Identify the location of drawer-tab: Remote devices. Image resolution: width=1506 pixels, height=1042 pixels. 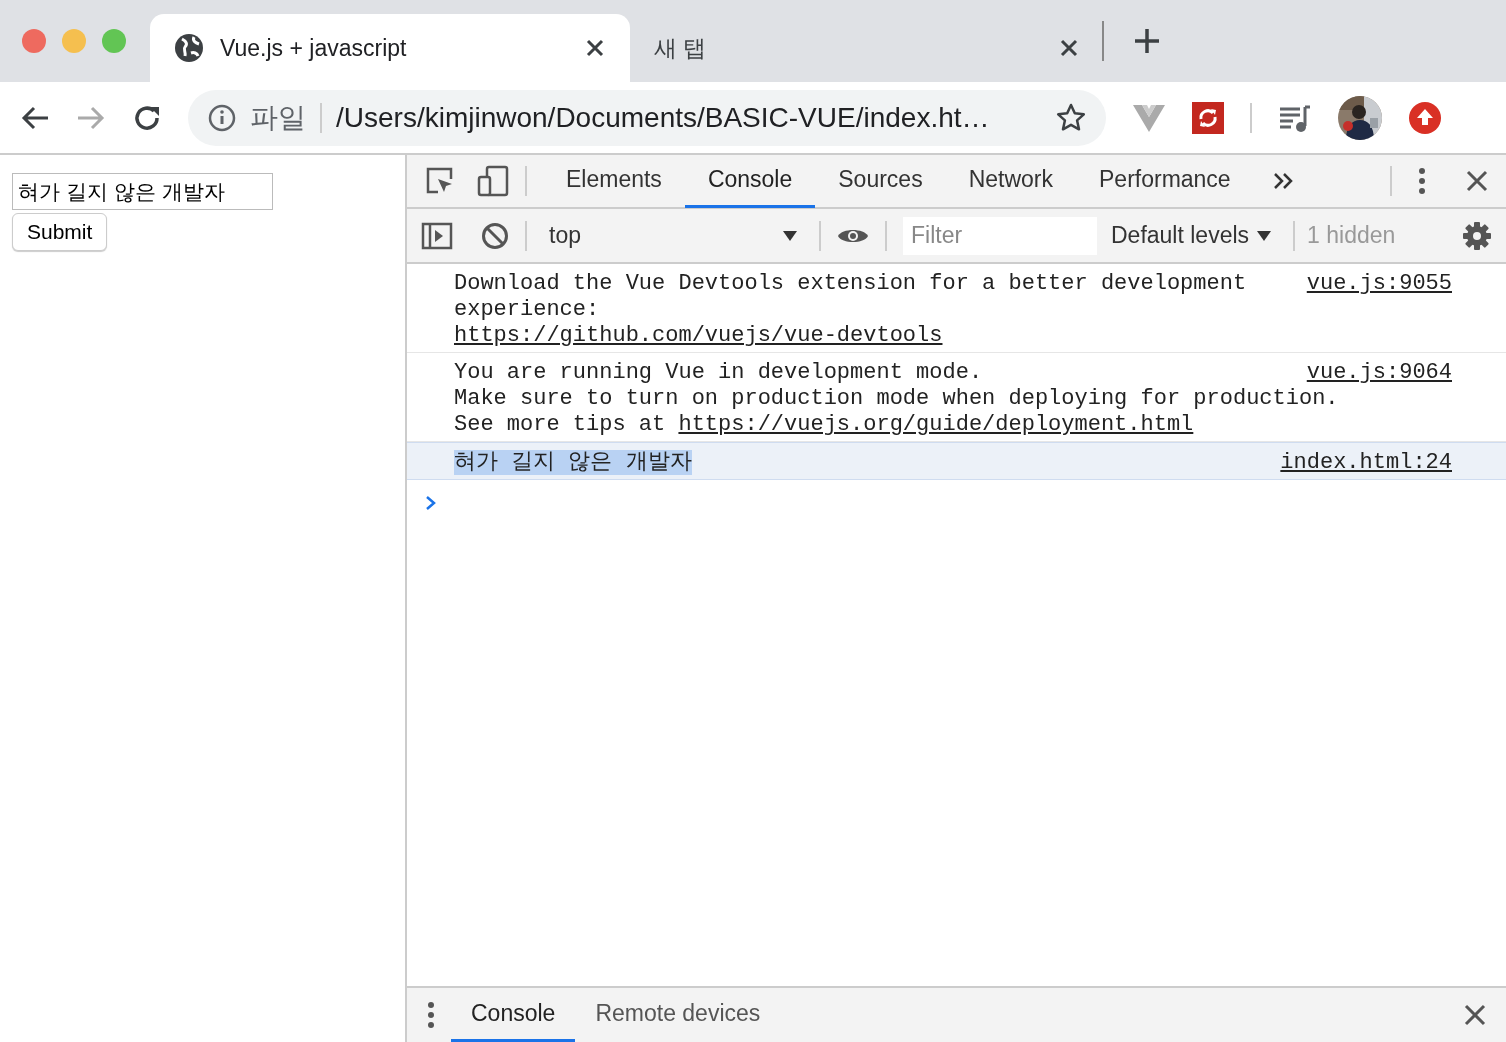
(678, 1015).